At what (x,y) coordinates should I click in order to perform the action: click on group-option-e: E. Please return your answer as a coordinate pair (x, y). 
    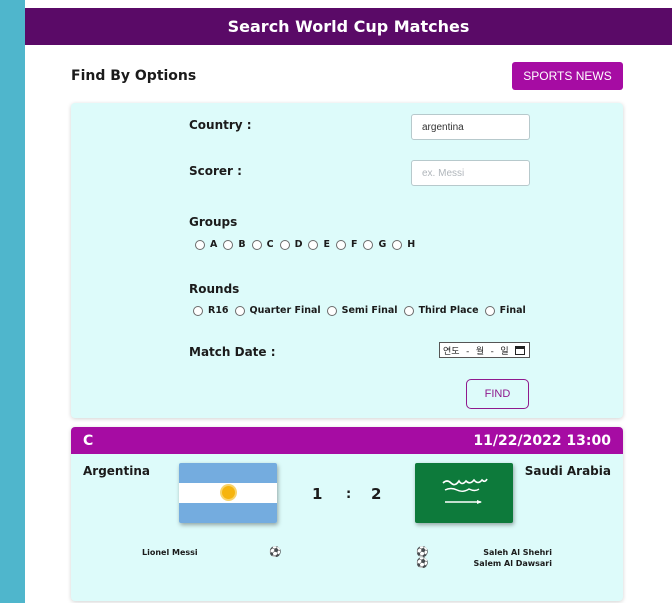
    Looking at the image, I should click on (319, 244).